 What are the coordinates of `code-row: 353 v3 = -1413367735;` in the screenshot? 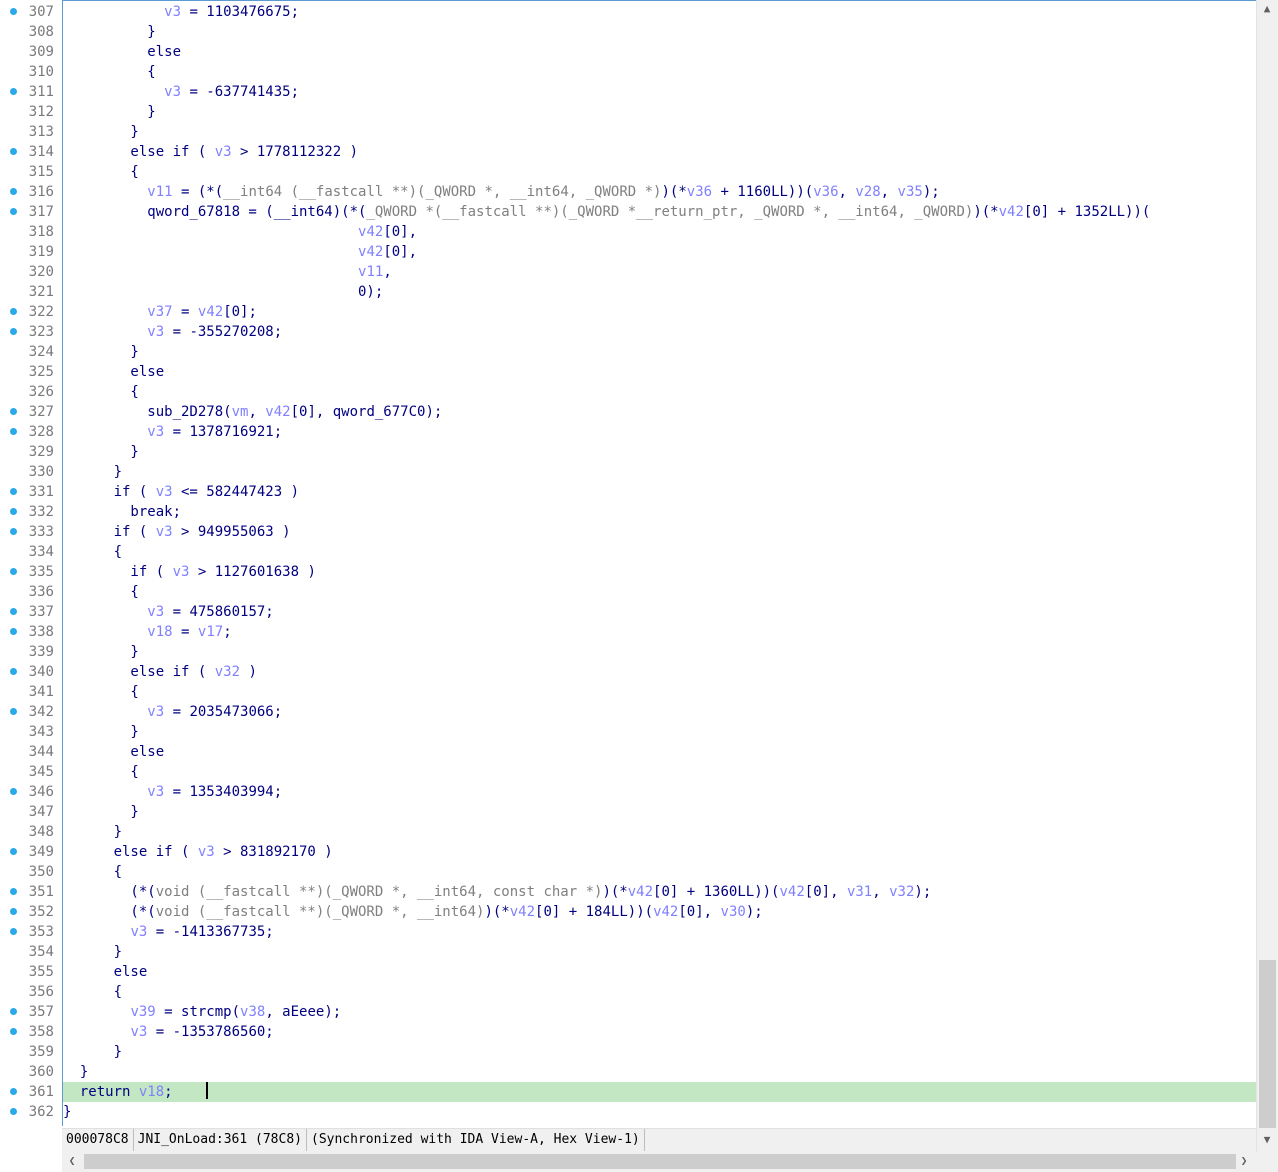 It's located at (628, 932).